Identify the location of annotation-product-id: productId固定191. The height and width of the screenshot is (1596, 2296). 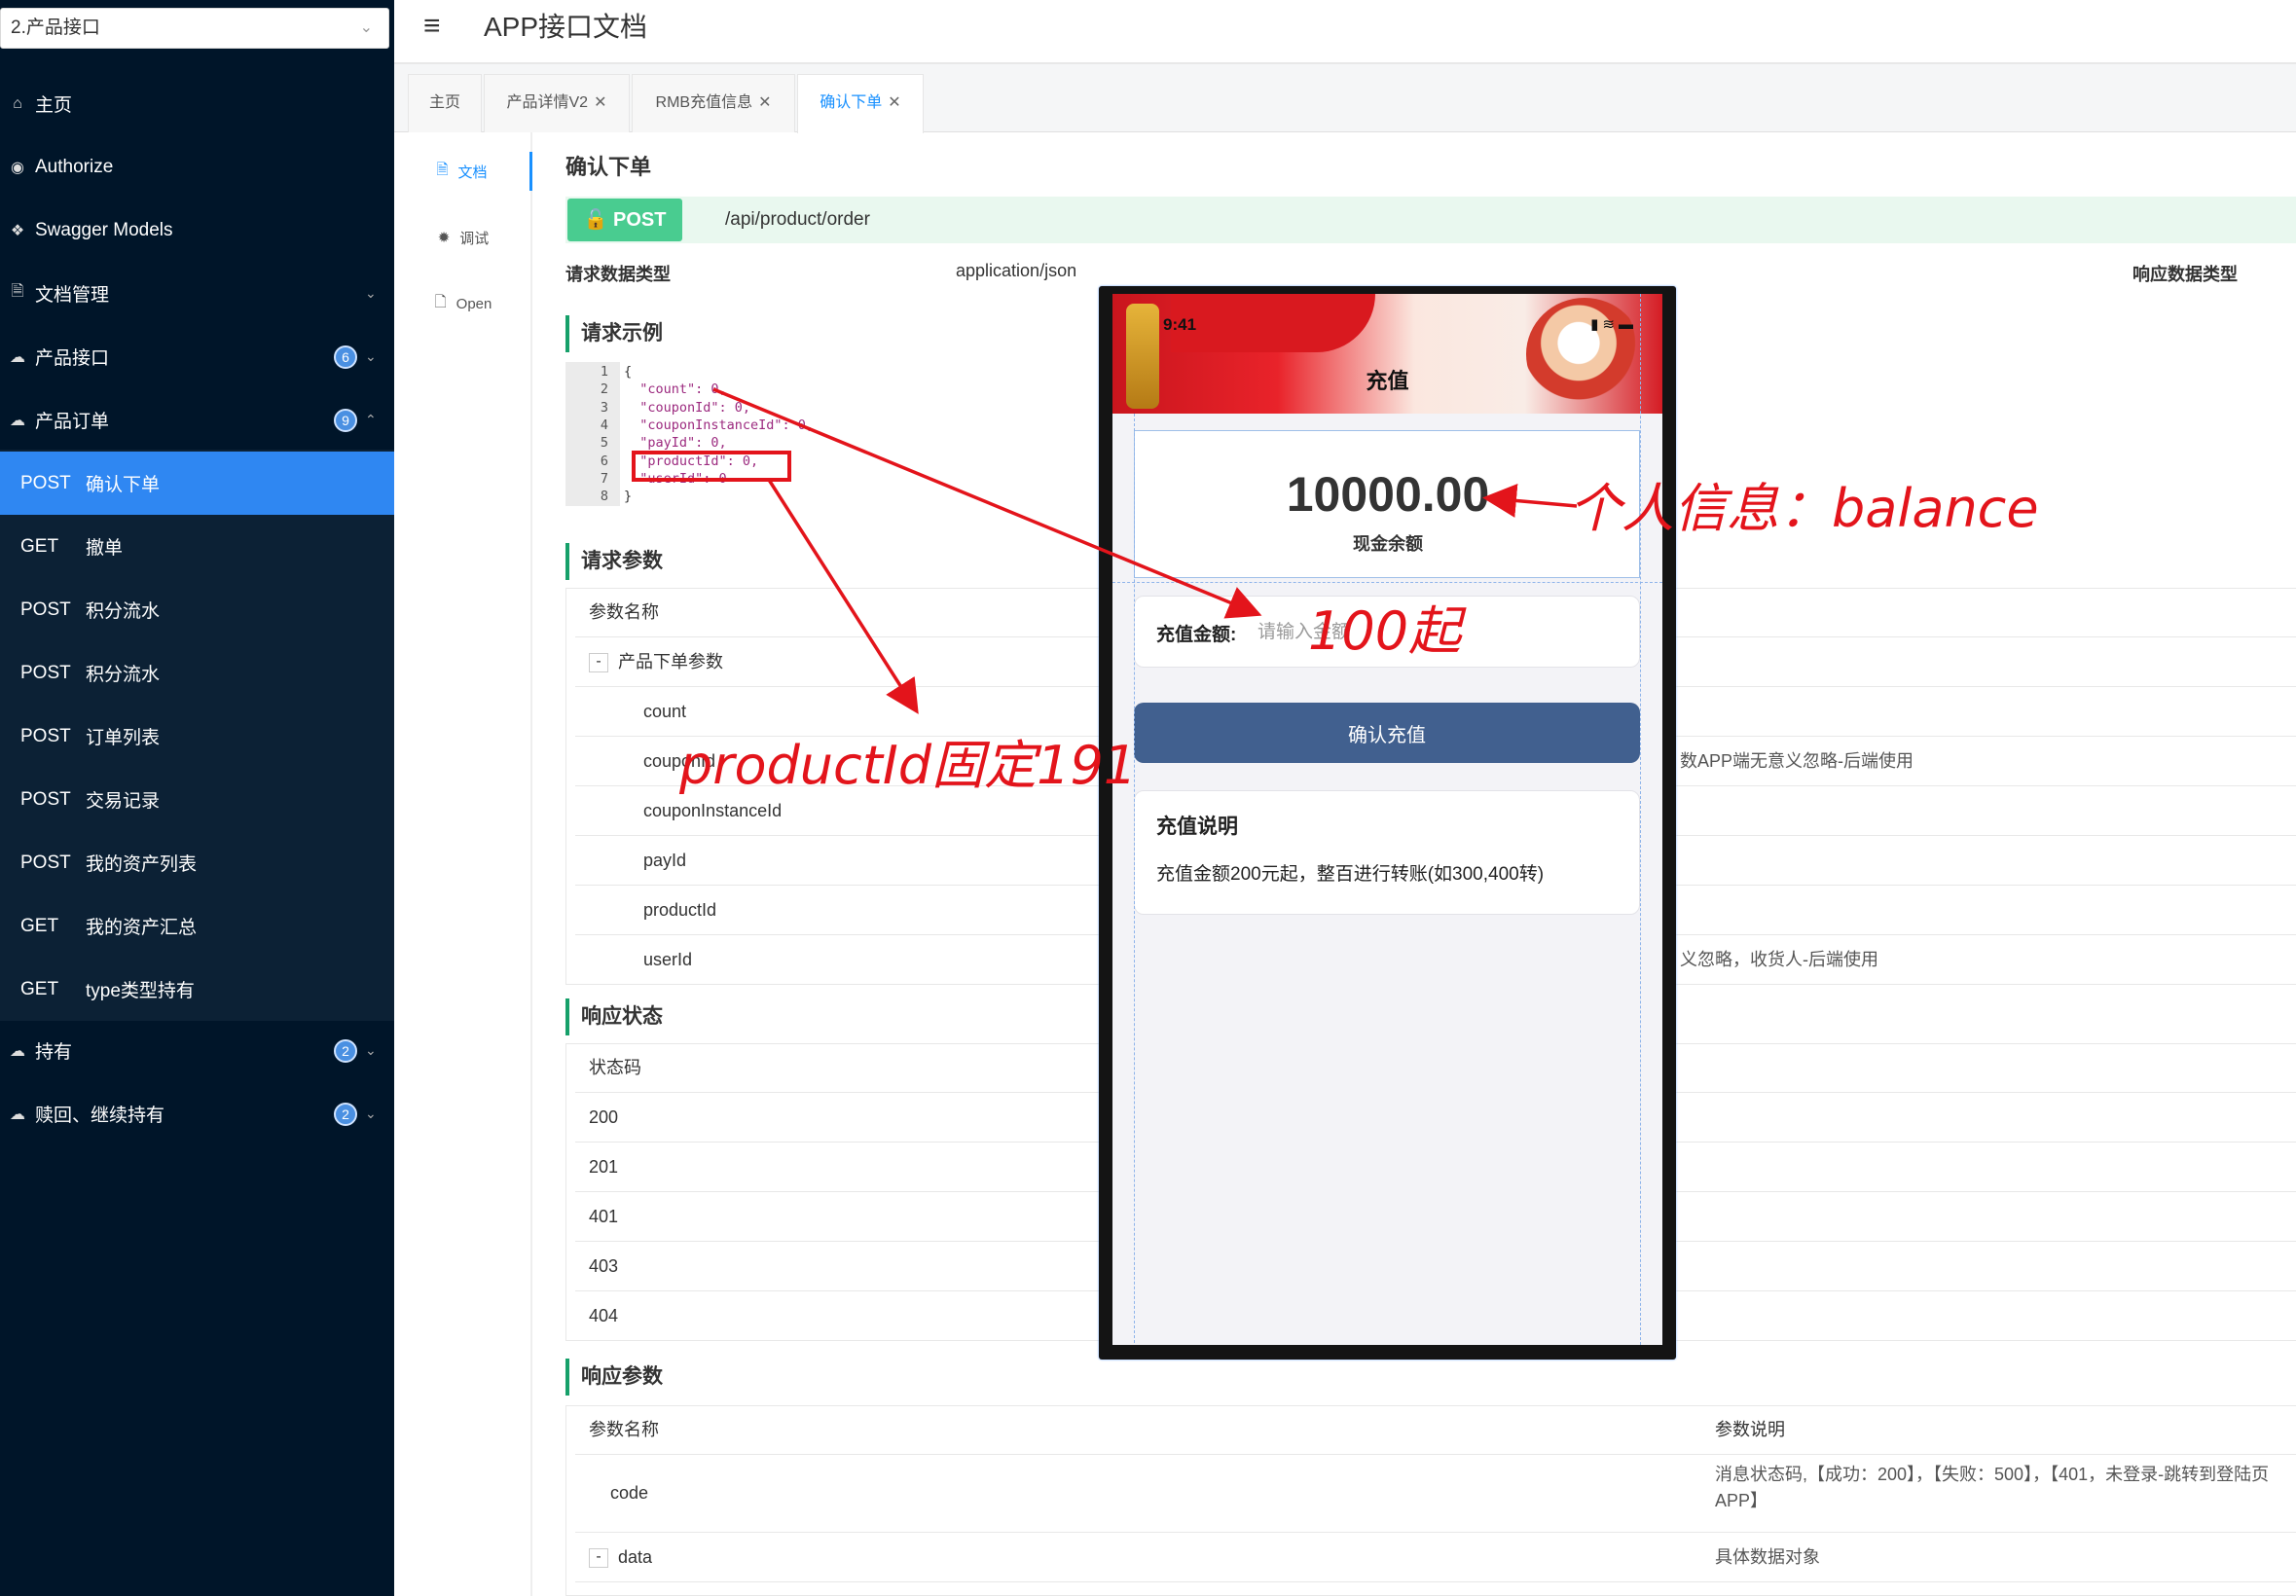
(908, 766).